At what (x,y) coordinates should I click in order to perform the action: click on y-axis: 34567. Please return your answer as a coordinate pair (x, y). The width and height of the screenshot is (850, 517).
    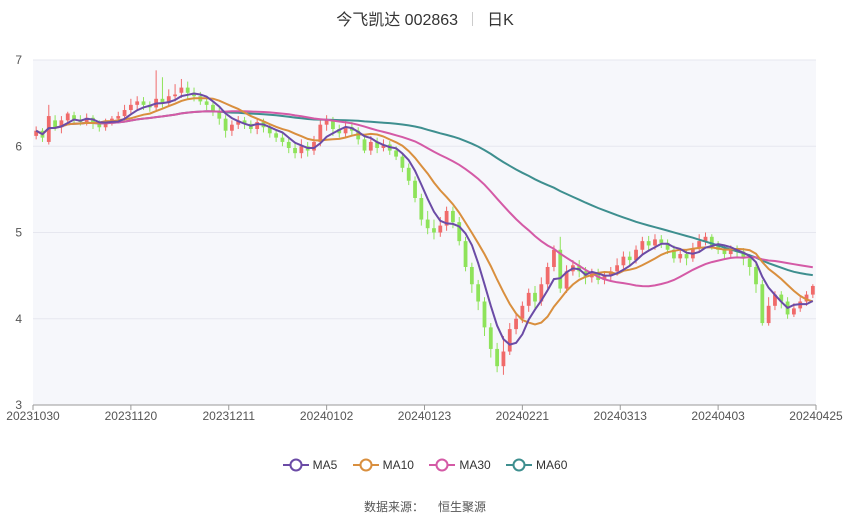
    Looking at the image, I should click on (18, 232).